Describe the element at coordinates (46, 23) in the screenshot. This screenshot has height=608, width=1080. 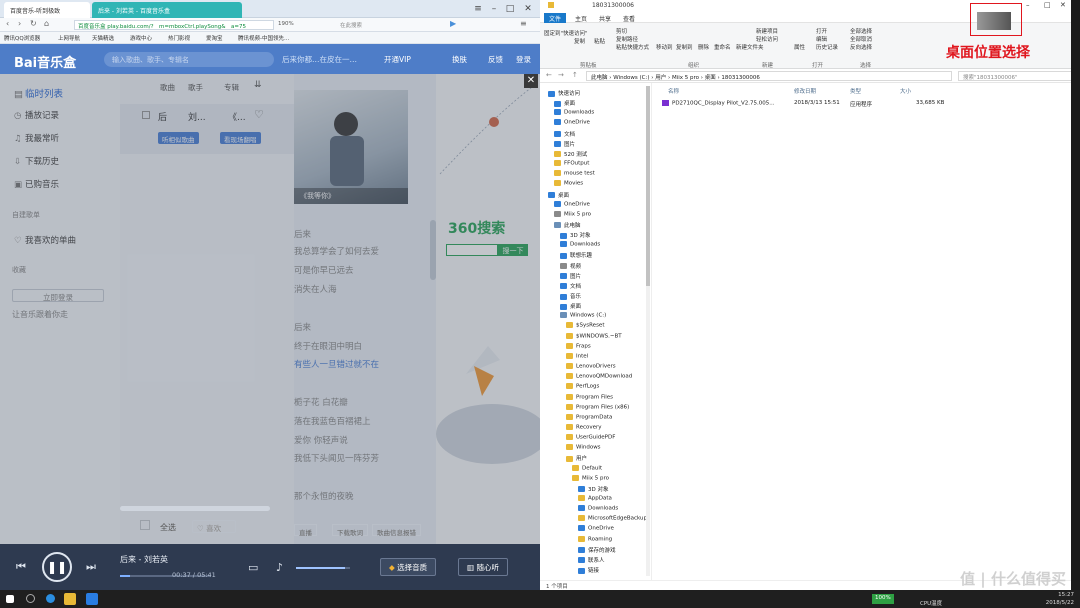
I see `home-icon: ⌂` at that location.